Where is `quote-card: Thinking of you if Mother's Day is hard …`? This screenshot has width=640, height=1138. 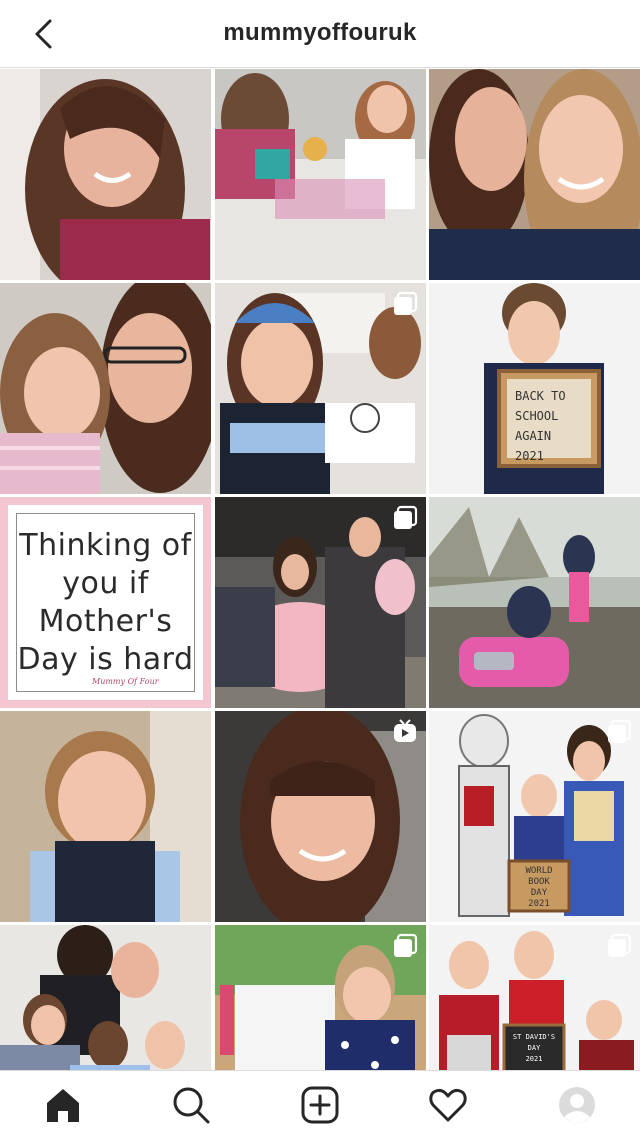
quote-card: Thinking of you if Mother's Day is hard … is located at coordinates (105, 602).